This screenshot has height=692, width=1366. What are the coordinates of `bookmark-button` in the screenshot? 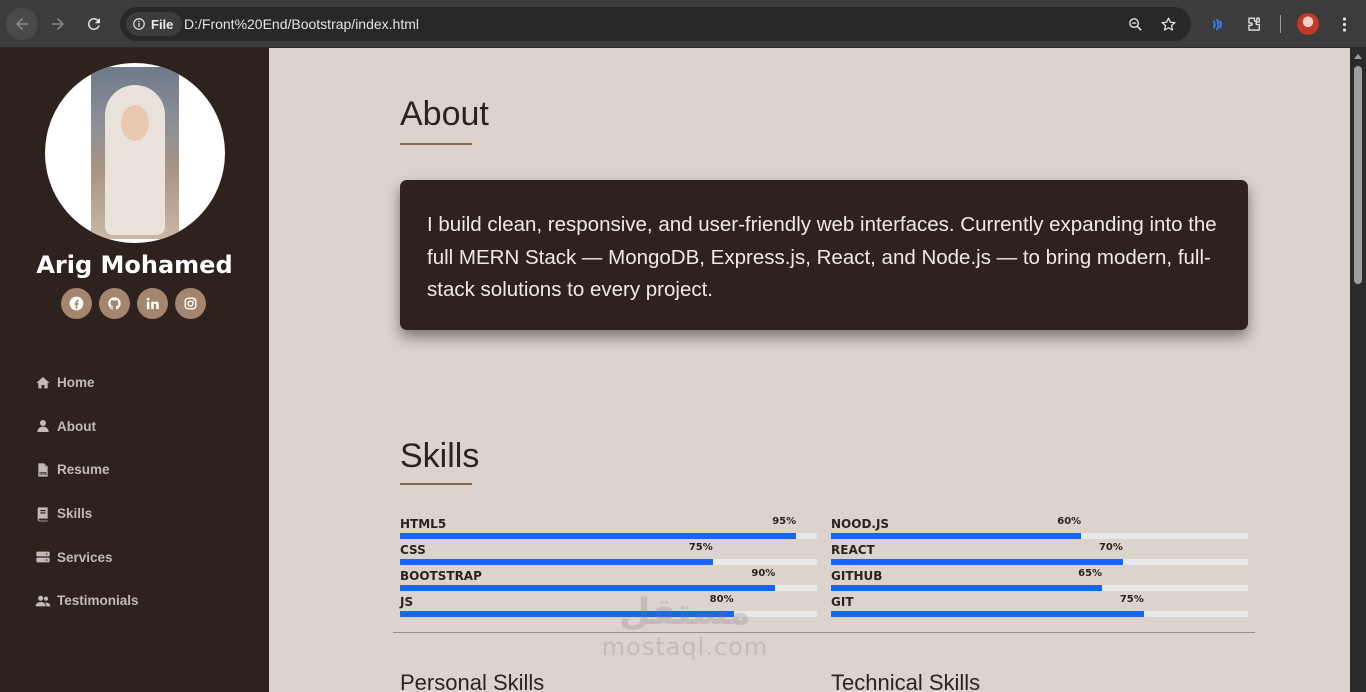 It's located at (1168, 24).